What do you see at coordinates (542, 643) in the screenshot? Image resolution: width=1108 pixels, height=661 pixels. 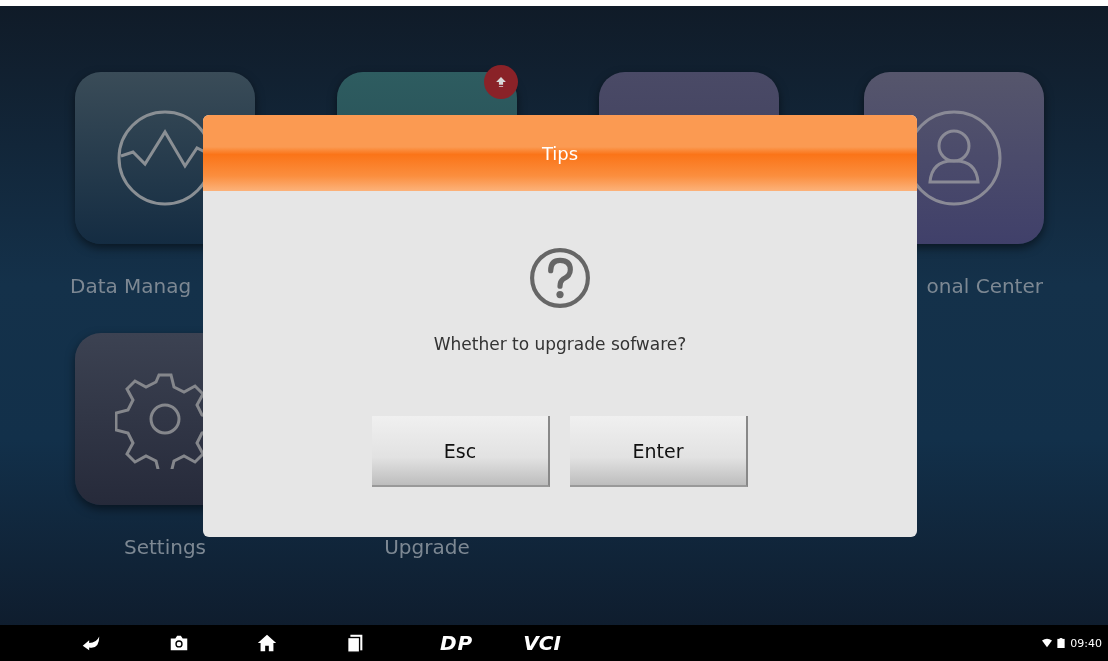 I see `vci-logo: VCI` at bounding box center [542, 643].